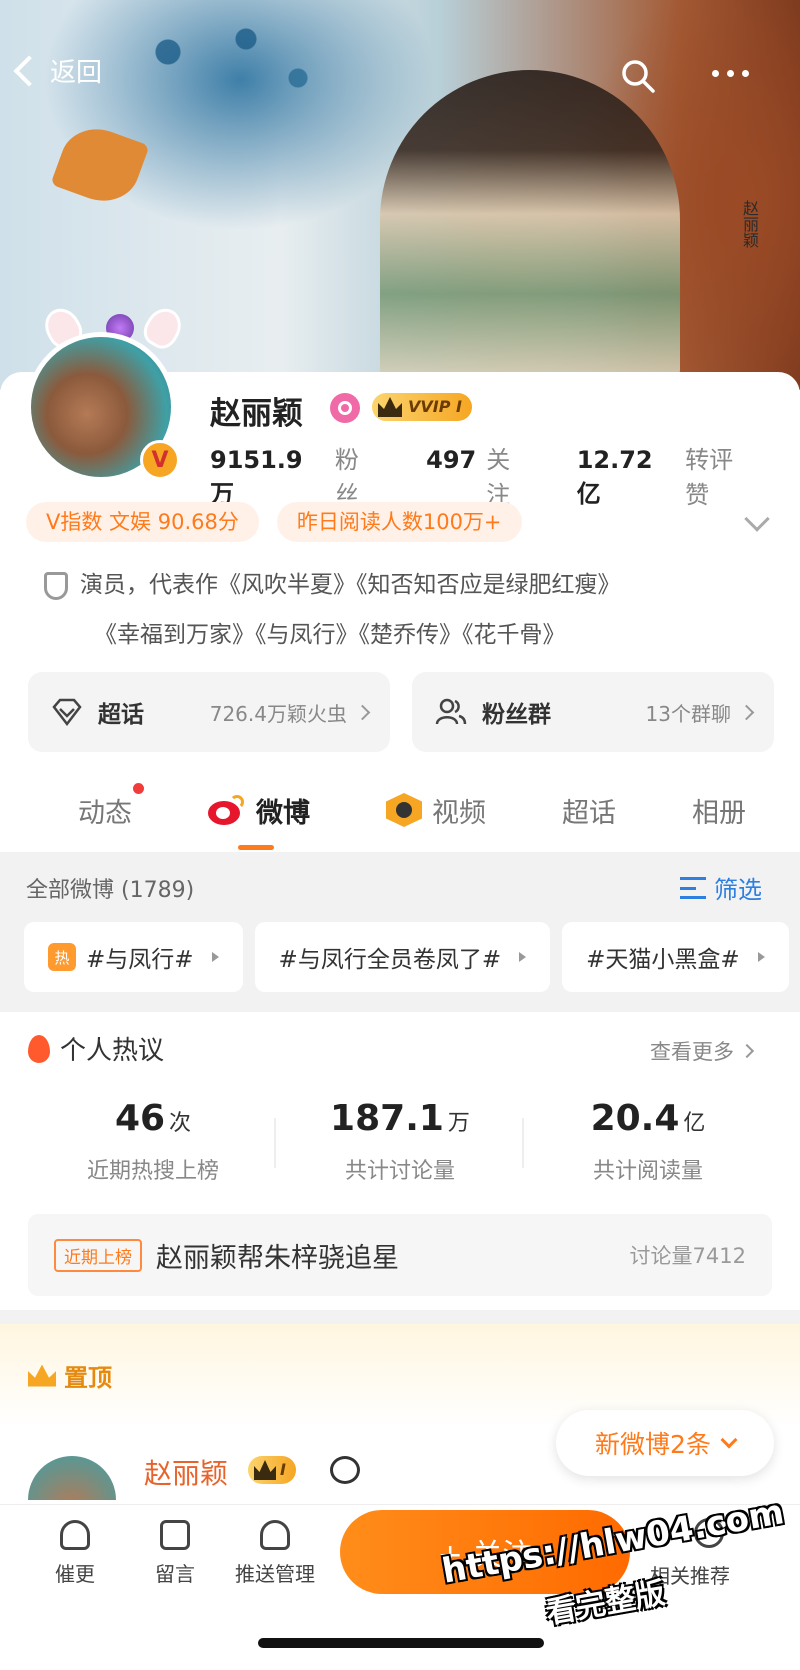 The image size is (800, 1670). What do you see at coordinates (451, 711) in the screenshot?
I see `group-icon` at bounding box center [451, 711].